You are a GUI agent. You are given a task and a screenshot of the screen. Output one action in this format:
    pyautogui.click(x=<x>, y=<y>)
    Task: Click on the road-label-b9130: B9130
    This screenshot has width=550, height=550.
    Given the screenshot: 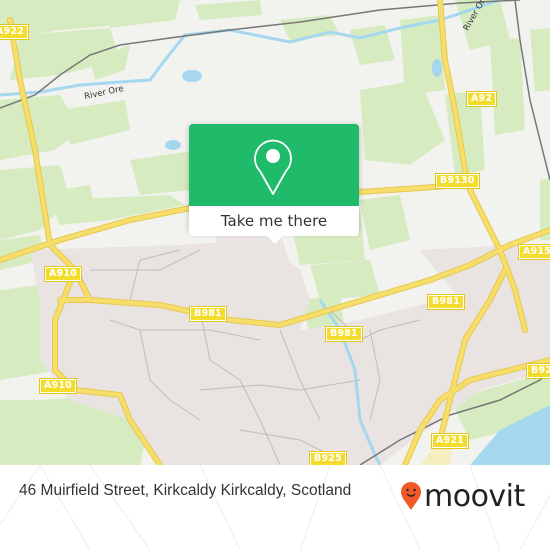 What is the action you would take?
    pyautogui.click(x=457, y=181)
    